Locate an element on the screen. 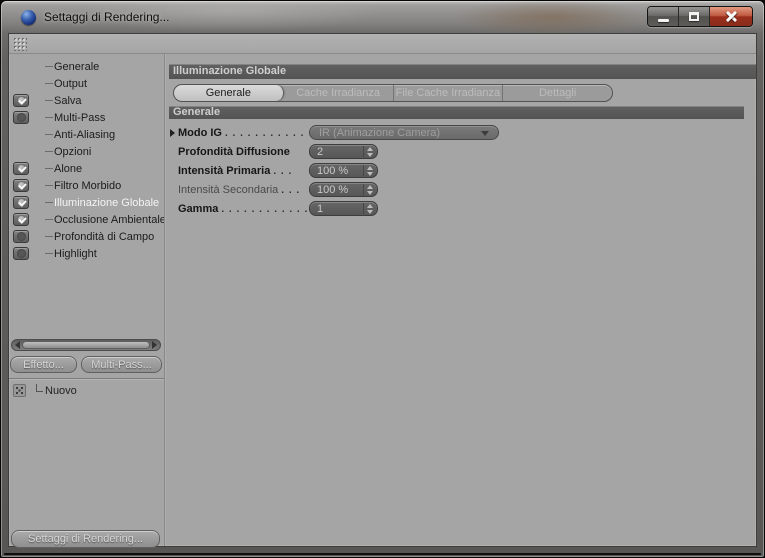  gamma-spinner: 1 is located at coordinates (343, 208).